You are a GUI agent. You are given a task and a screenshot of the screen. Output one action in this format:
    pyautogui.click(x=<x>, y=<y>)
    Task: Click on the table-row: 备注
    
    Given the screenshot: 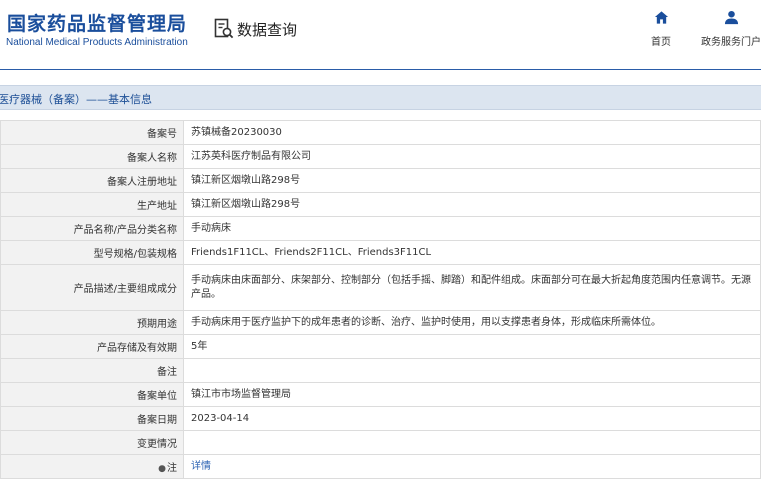 What is the action you would take?
    pyautogui.click(x=380, y=370)
    